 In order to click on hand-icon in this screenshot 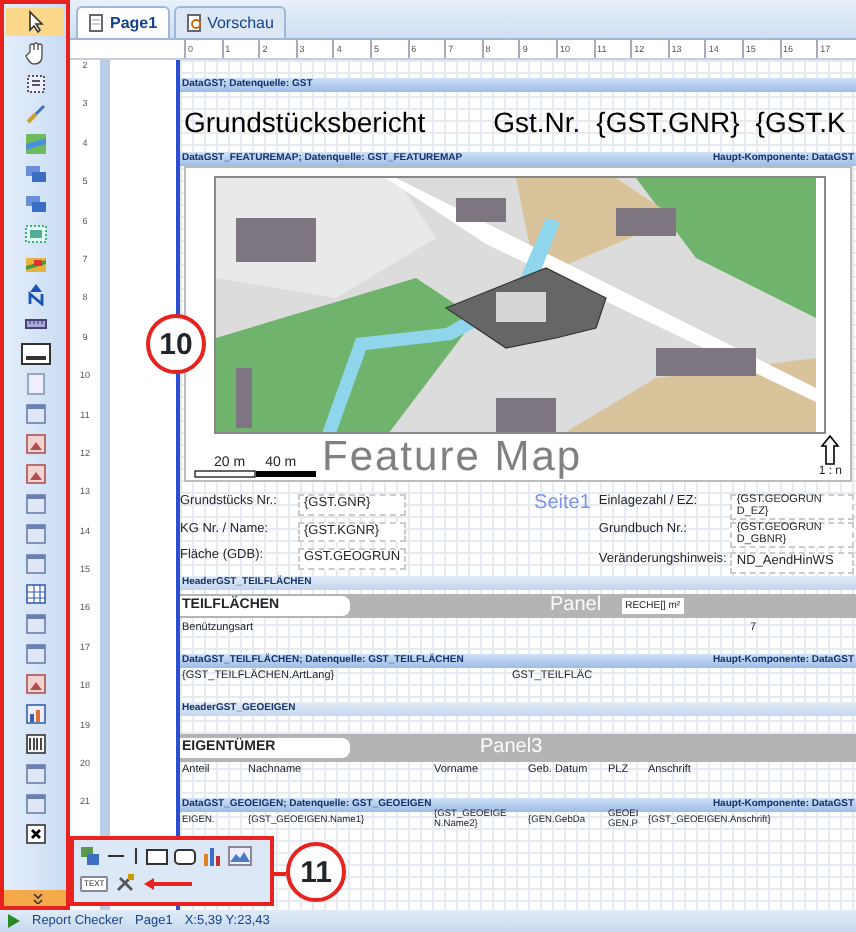, I will do `click(35, 54)`.